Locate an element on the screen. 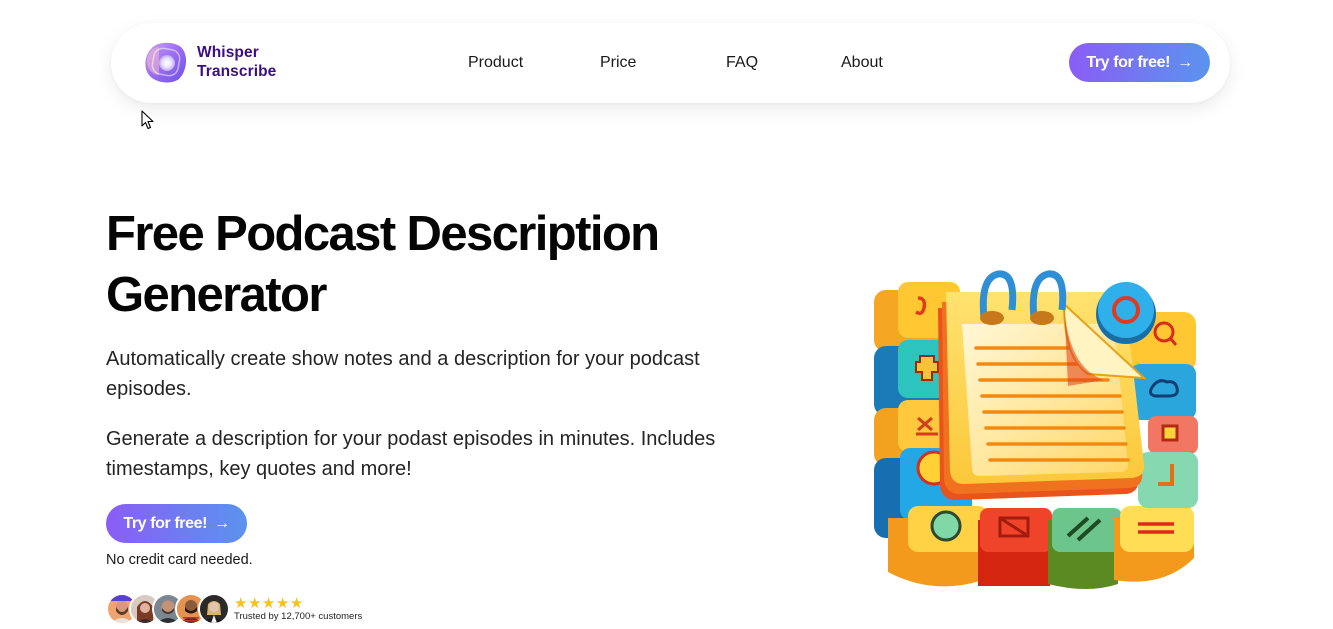 This screenshot has width=1333, height=629. nav-link-product: Product is located at coordinates (495, 63).